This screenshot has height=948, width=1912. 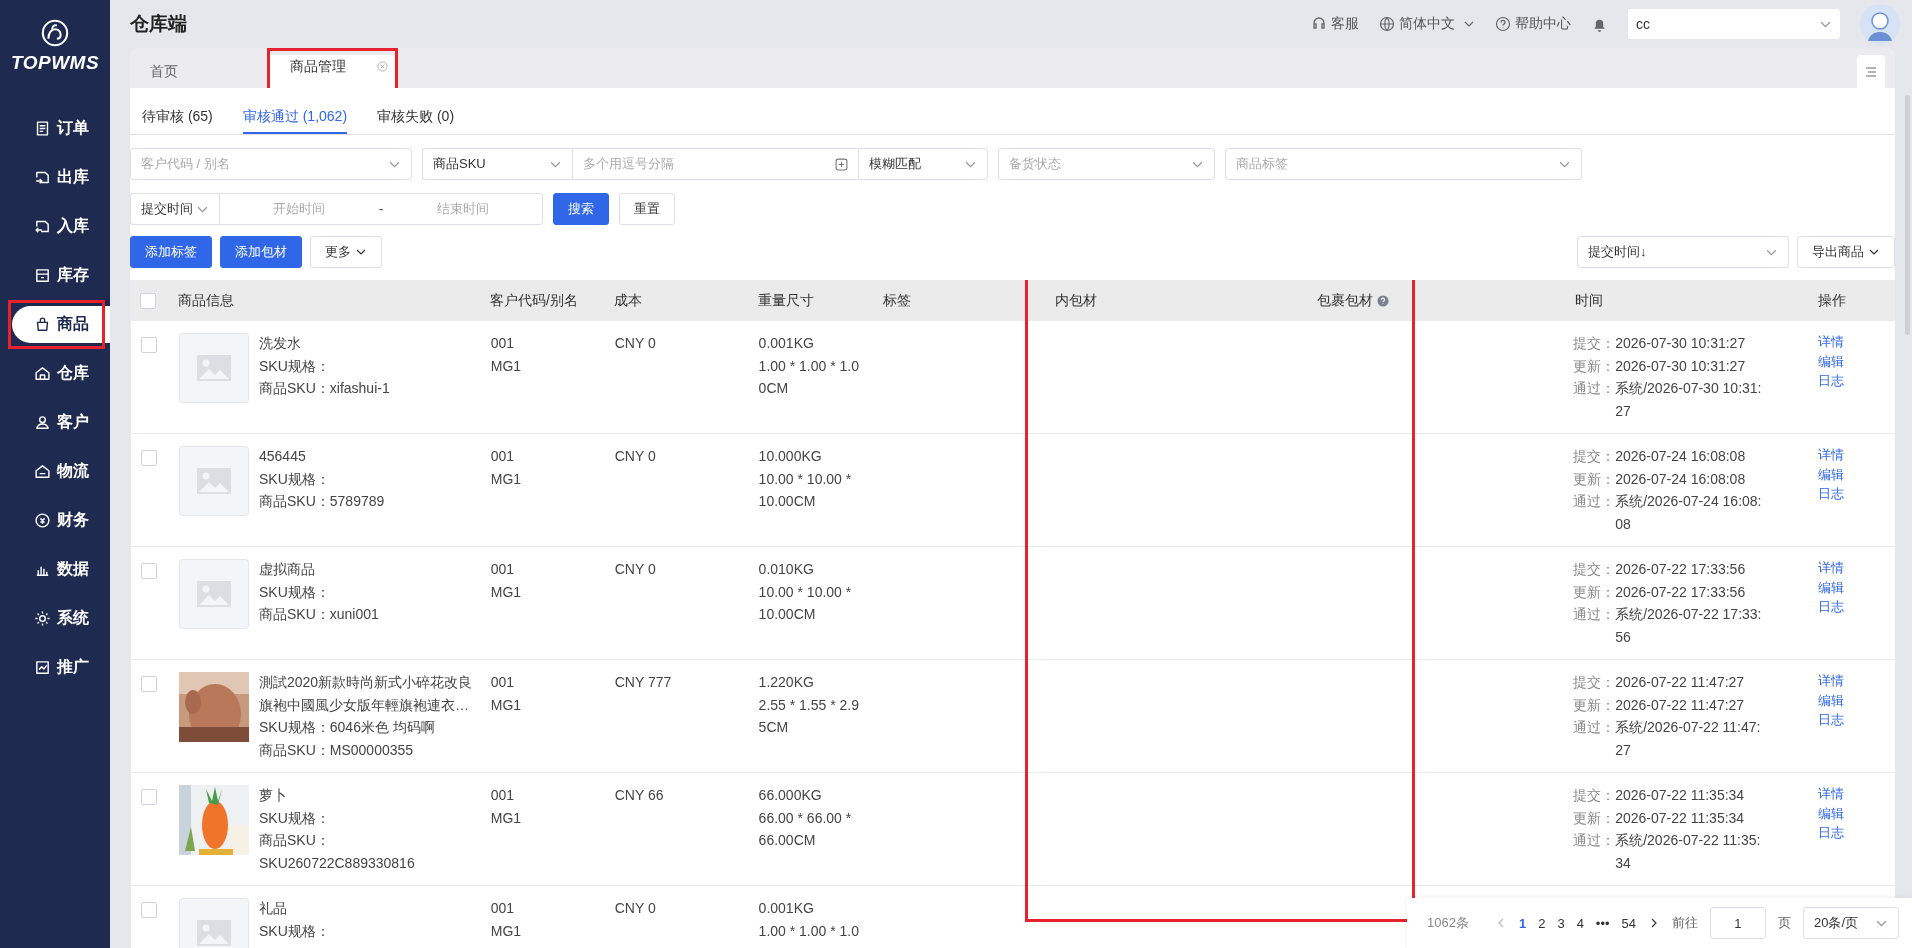 What do you see at coordinates (1580, 923) in the screenshot?
I see `page-number: 4` at bounding box center [1580, 923].